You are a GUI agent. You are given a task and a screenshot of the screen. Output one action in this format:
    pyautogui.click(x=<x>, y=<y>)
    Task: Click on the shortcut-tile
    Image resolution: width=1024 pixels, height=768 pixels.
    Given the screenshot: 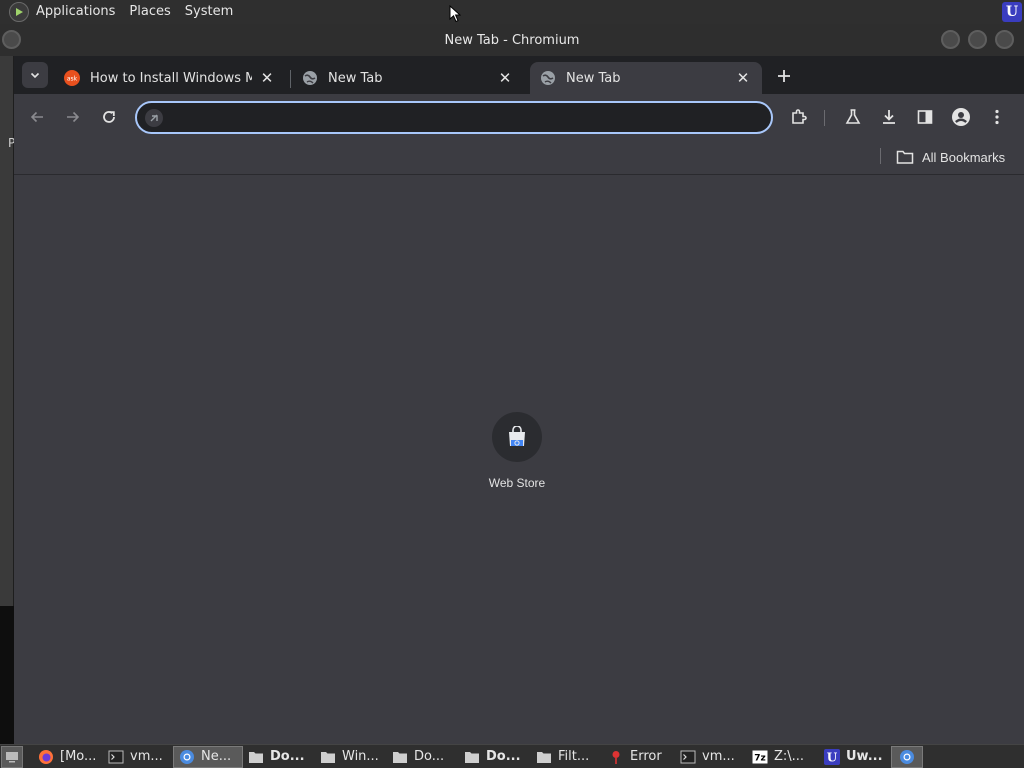 What is the action you would take?
    pyautogui.click(x=517, y=437)
    